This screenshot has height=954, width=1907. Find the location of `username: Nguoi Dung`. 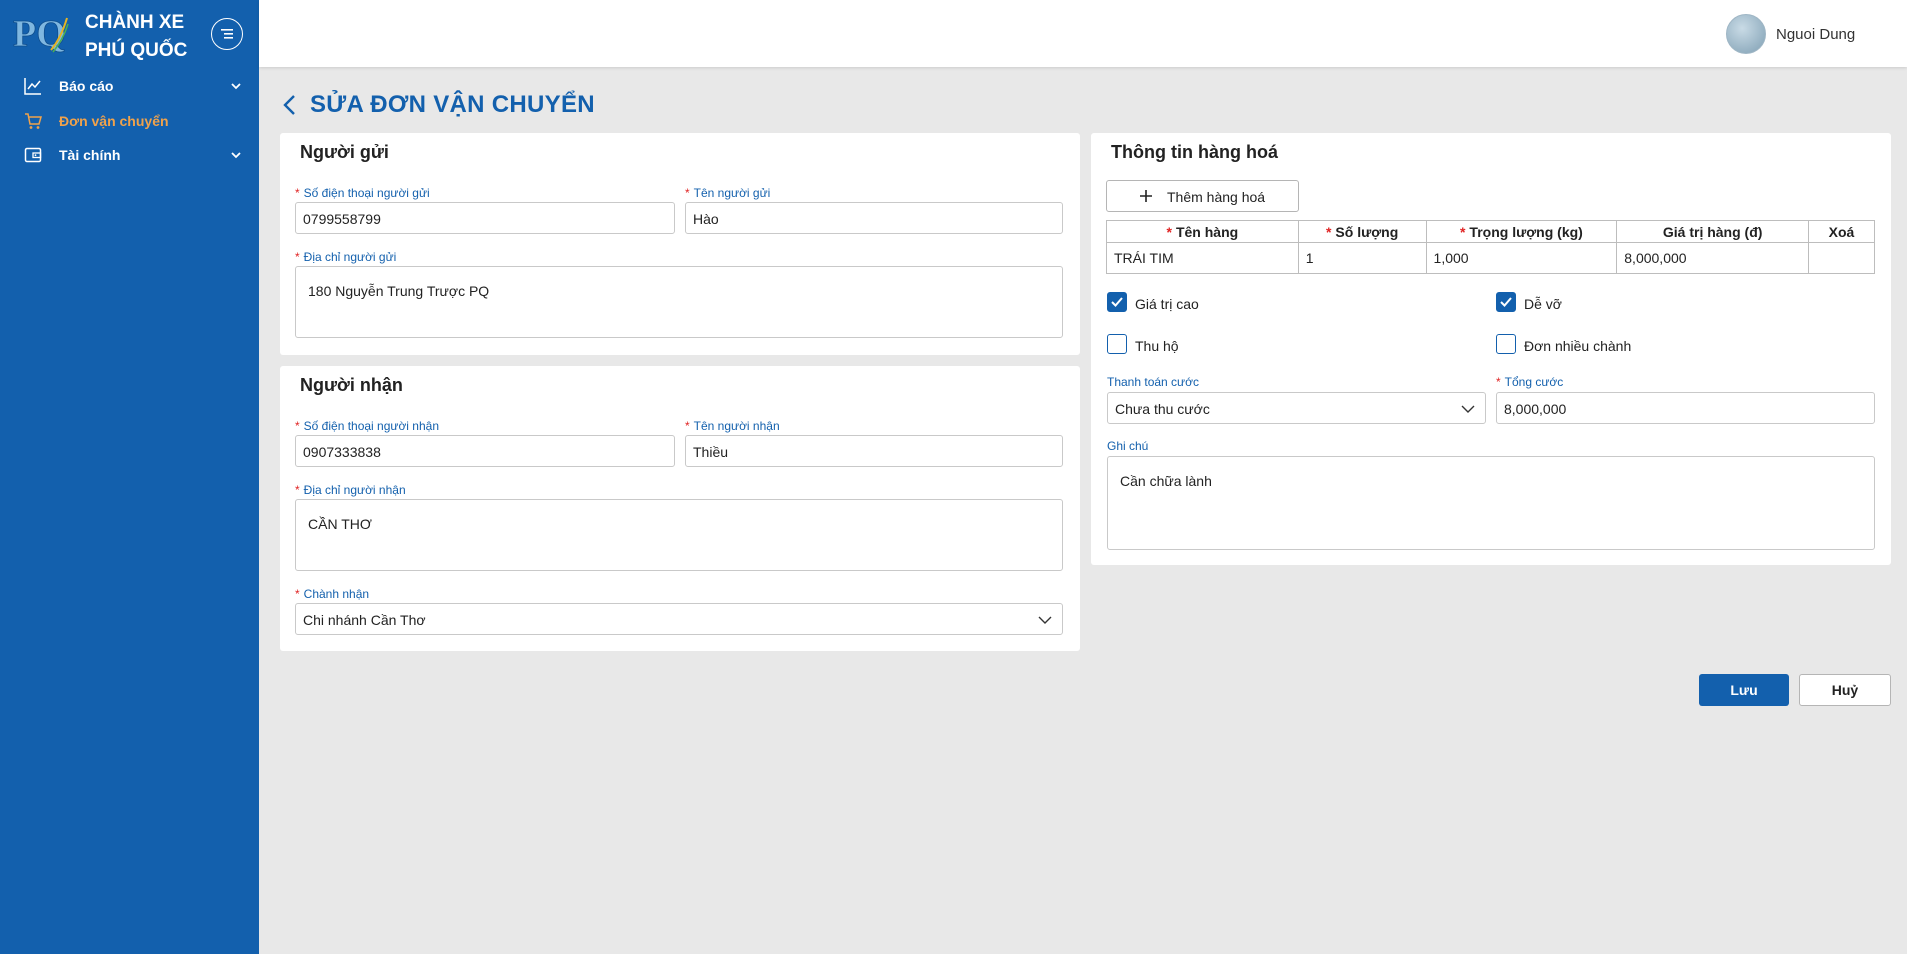

username: Nguoi Dung is located at coordinates (1815, 34).